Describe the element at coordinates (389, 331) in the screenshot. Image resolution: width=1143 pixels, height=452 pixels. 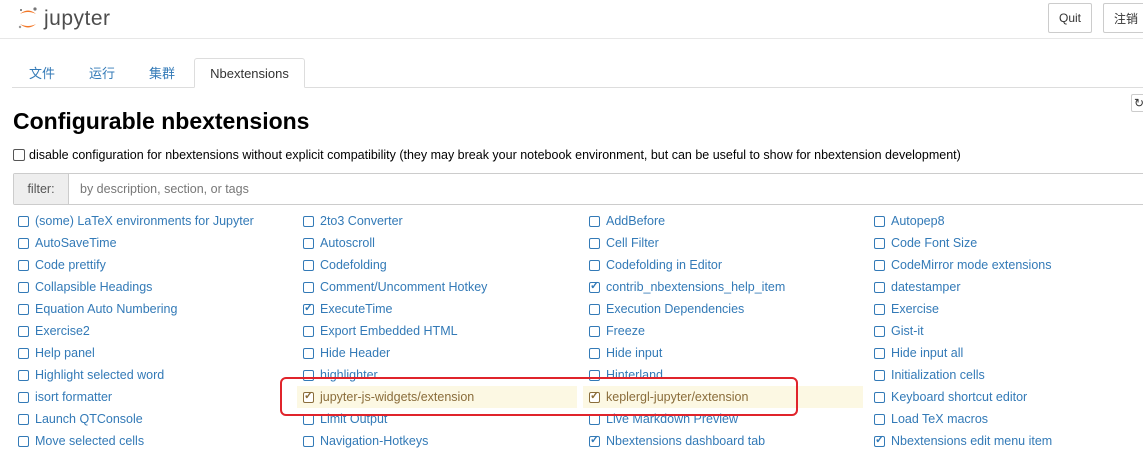
I see `nbextension-label: Export Embedded HTML` at that location.